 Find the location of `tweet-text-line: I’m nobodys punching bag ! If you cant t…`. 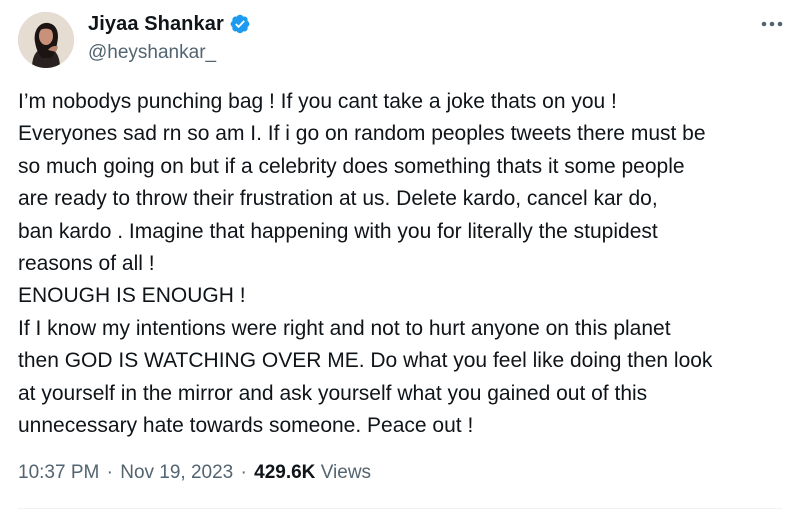

tweet-text-line: I’m nobodys punching bag ! If you cant t… is located at coordinates (317, 101).